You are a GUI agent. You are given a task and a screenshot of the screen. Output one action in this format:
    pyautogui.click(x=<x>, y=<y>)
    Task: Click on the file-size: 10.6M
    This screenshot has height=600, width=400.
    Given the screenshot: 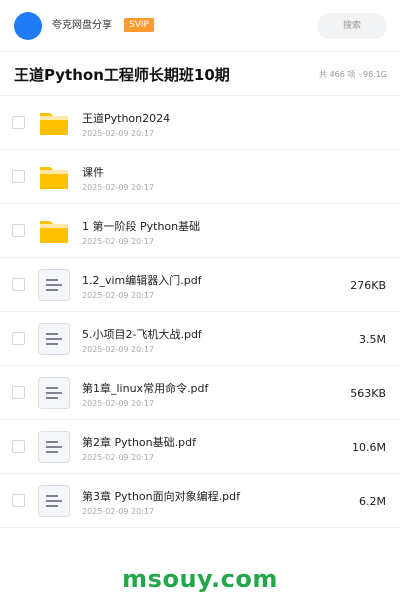 What is the action you would take?
    pyautogui.click(x=369, y=447)
    